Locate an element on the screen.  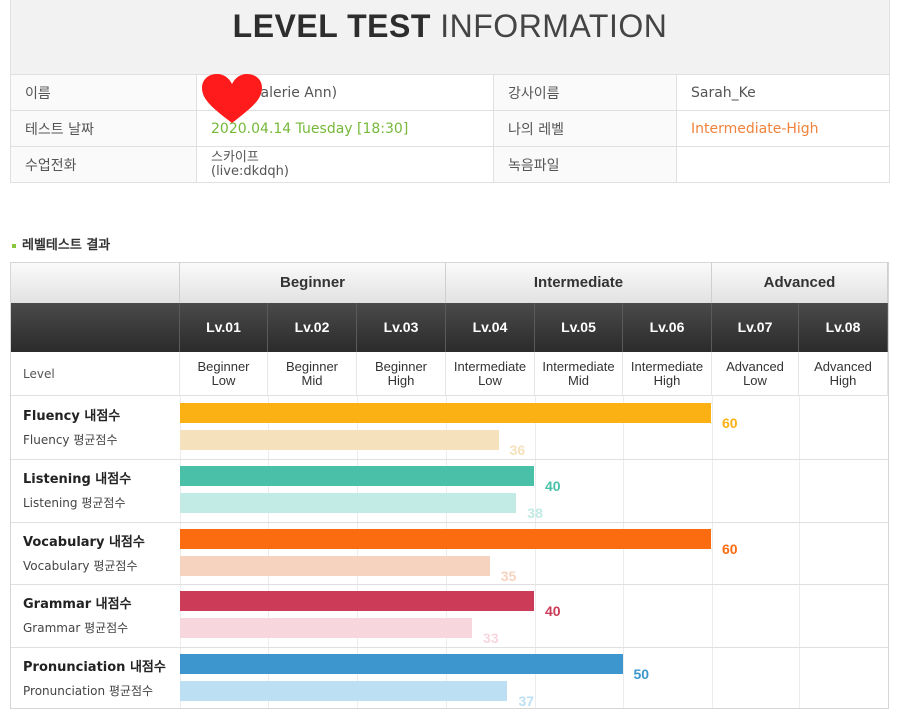
bullet-icon is located at coordinates (14, 245).